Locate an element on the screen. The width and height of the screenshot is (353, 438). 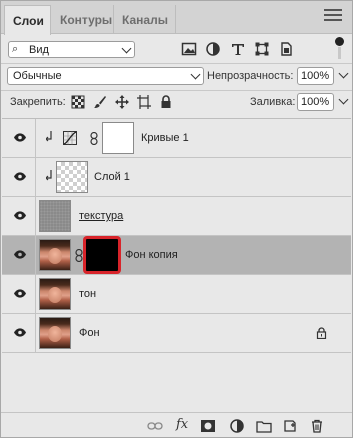
link-layers-icon is located at coordinates (155, 426).